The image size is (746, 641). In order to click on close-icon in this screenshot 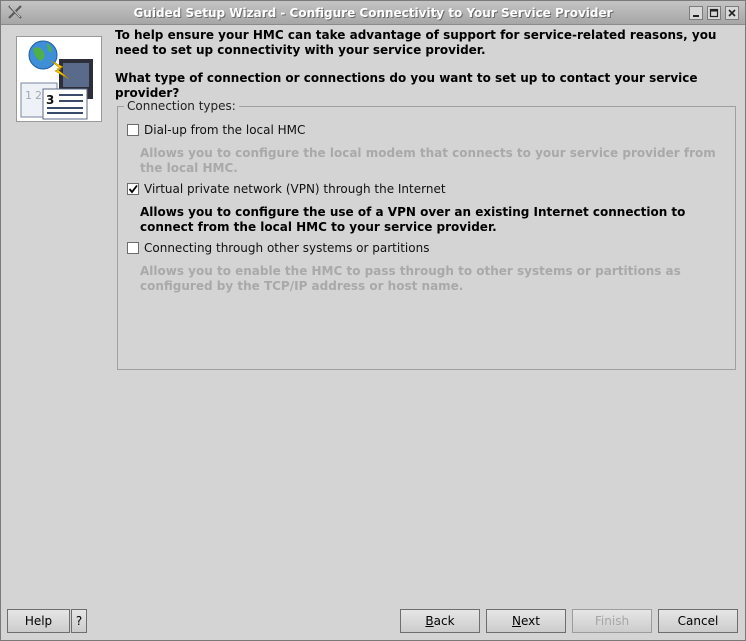, I will do `click(732, 13)`.